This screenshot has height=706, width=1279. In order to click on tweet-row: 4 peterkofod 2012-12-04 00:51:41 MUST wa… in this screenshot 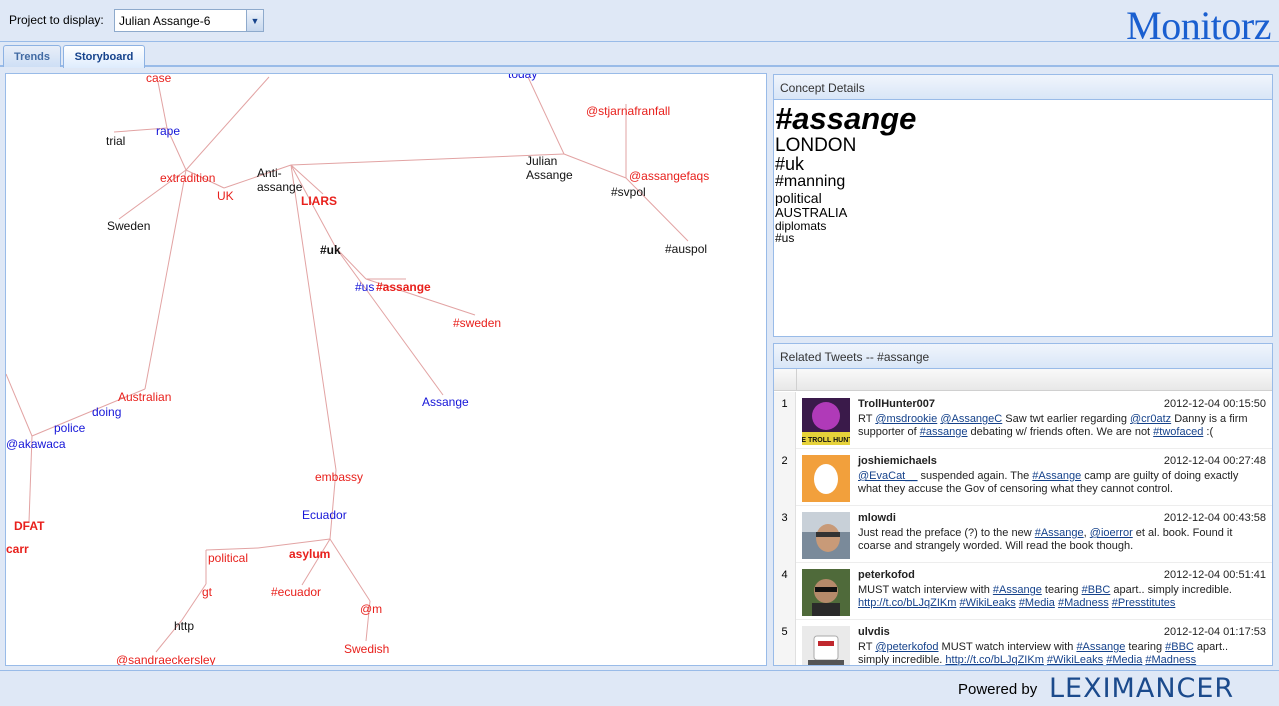, I will do `click(1023, 591)`.